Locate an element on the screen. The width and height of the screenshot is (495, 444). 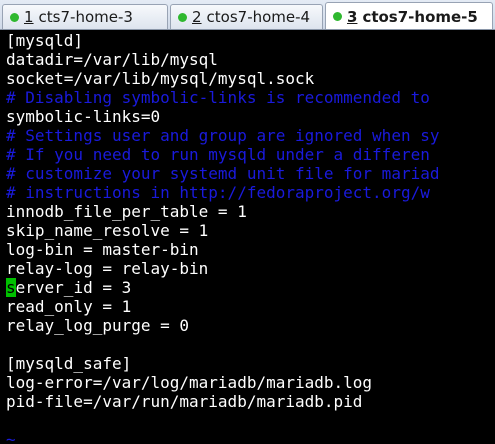
config-line: pid-file=/var/run/mariadb/mariadb.pid is located at coordinates (184, 401).